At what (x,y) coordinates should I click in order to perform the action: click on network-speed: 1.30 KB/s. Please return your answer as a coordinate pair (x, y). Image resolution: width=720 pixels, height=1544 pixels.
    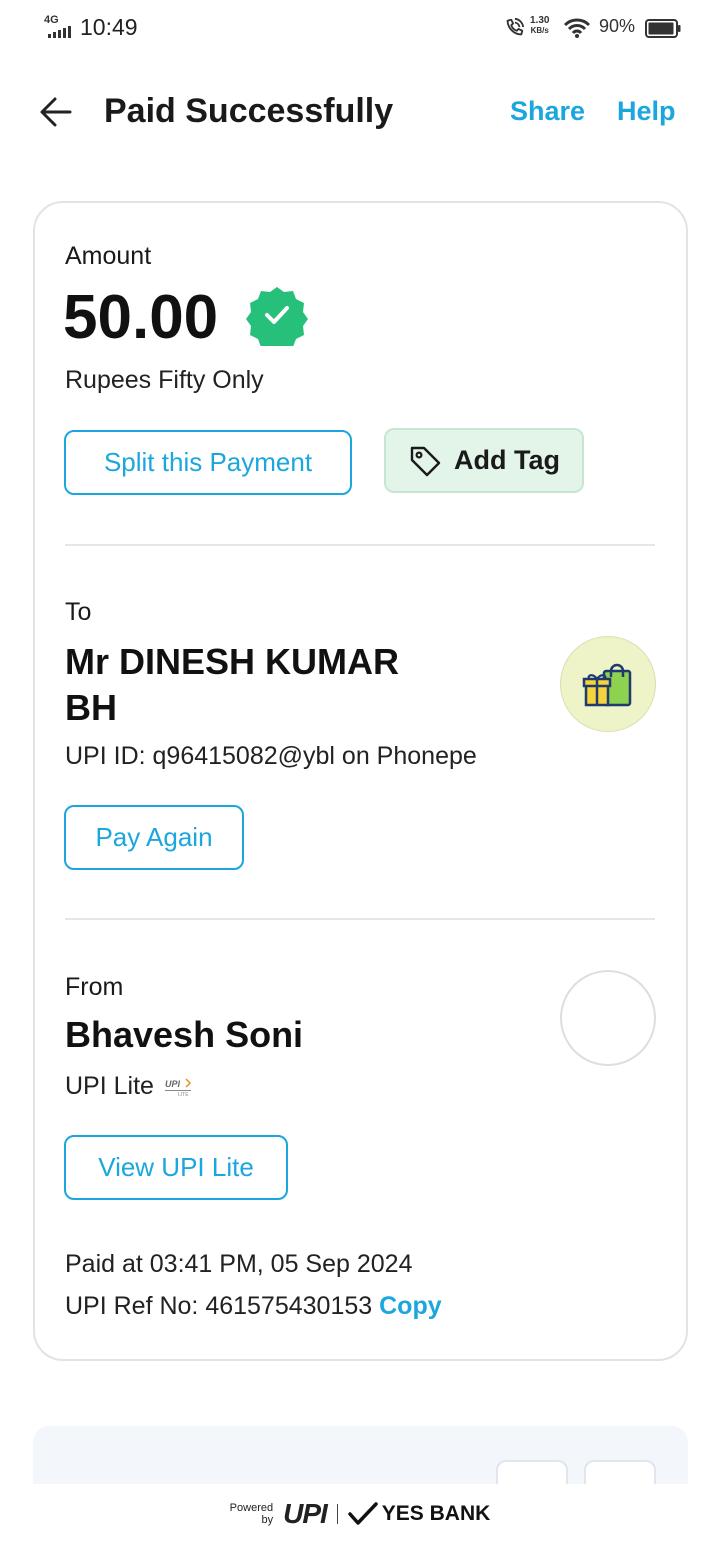
    Looking at the image, I should click on (540, 25).